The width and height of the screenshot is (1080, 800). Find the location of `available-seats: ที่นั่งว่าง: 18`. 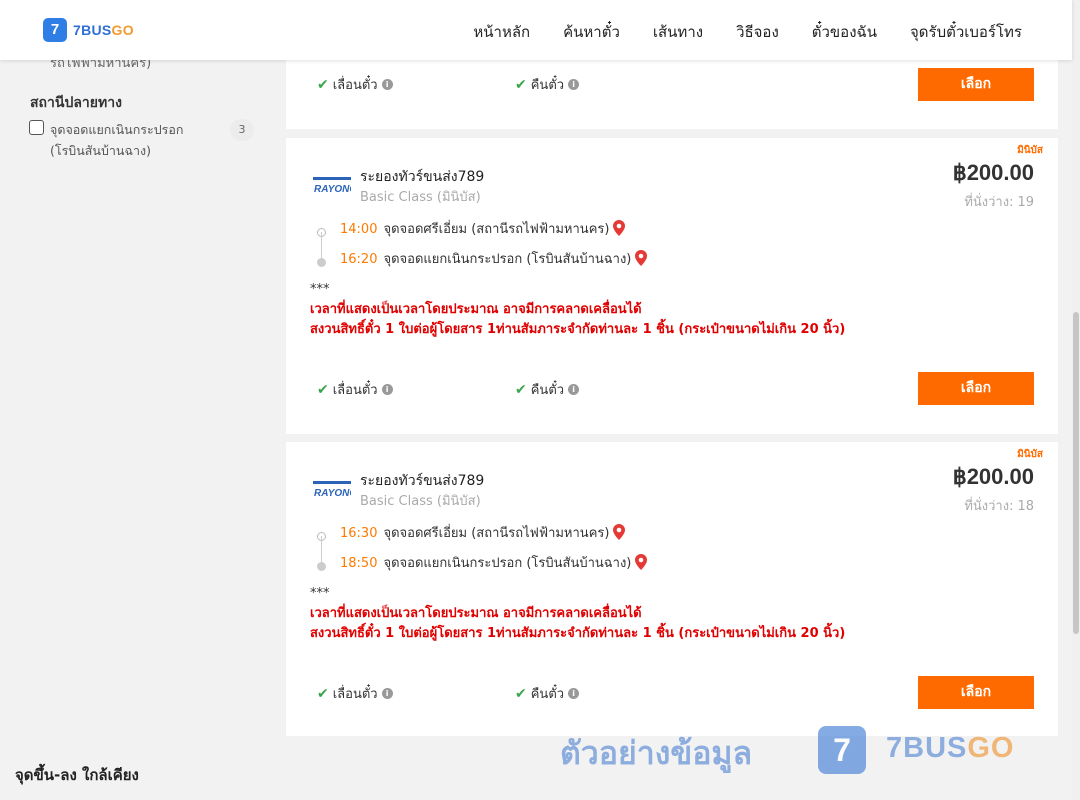

available-seats: ที่นั่งว่าง: 18 is located at coordinates (999, 506).